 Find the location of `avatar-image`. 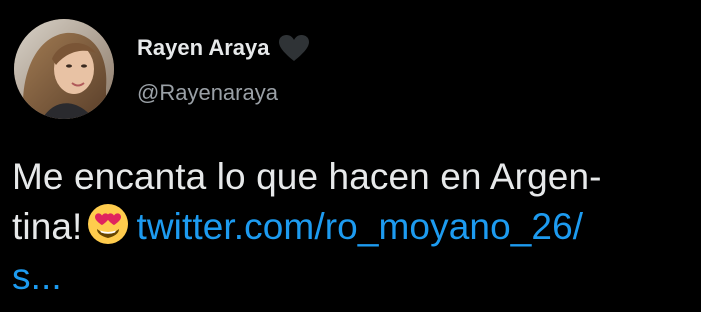

avatar-image is located at coordinates (64, 69).